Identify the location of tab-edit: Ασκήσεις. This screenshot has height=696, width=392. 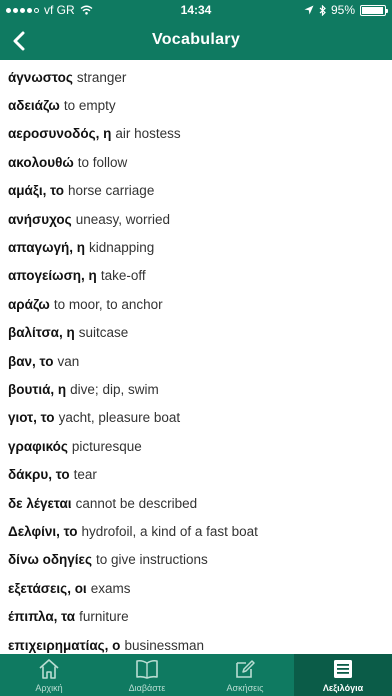
(245, 675).